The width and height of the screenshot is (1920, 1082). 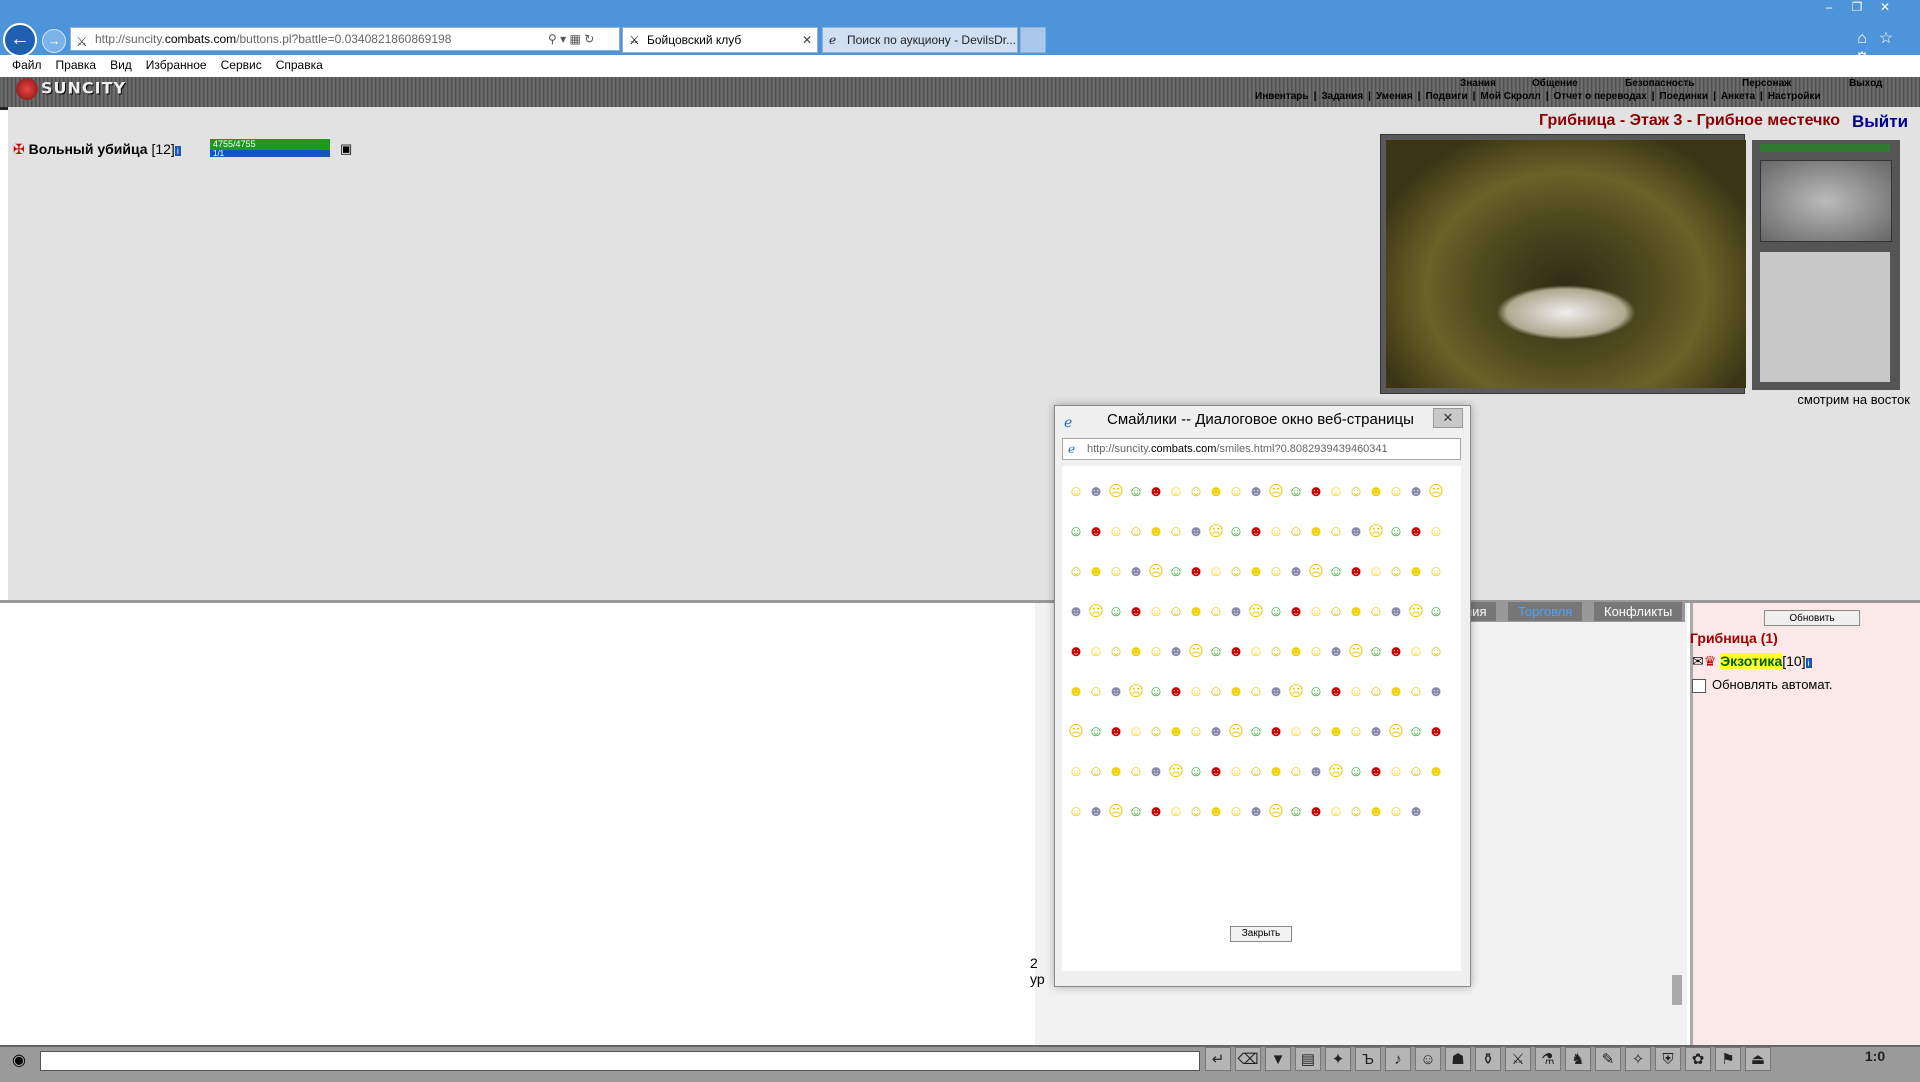 I want to click on compass-controls, so click(x=1826, y=201).